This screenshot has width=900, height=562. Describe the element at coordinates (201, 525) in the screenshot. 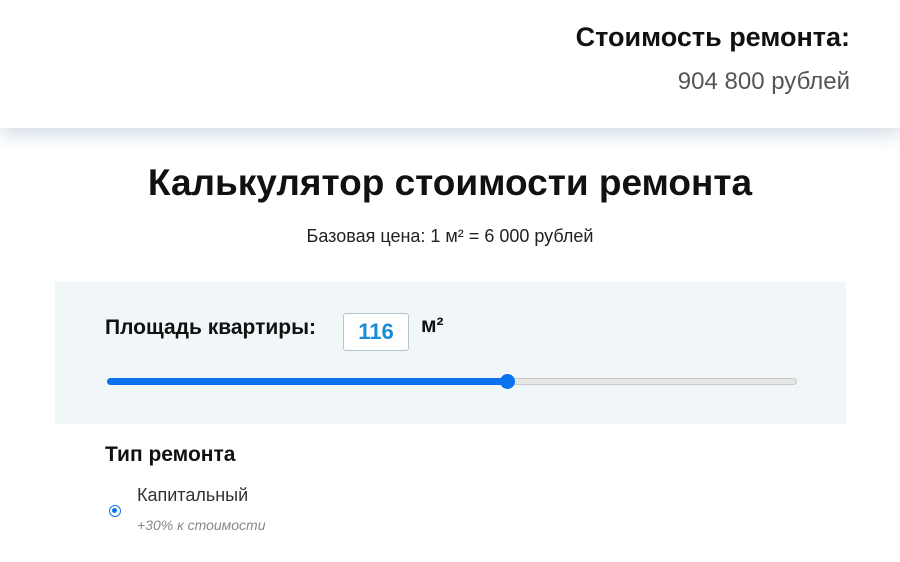

I see `repair-option-note: +30% к стоимости` at that location.